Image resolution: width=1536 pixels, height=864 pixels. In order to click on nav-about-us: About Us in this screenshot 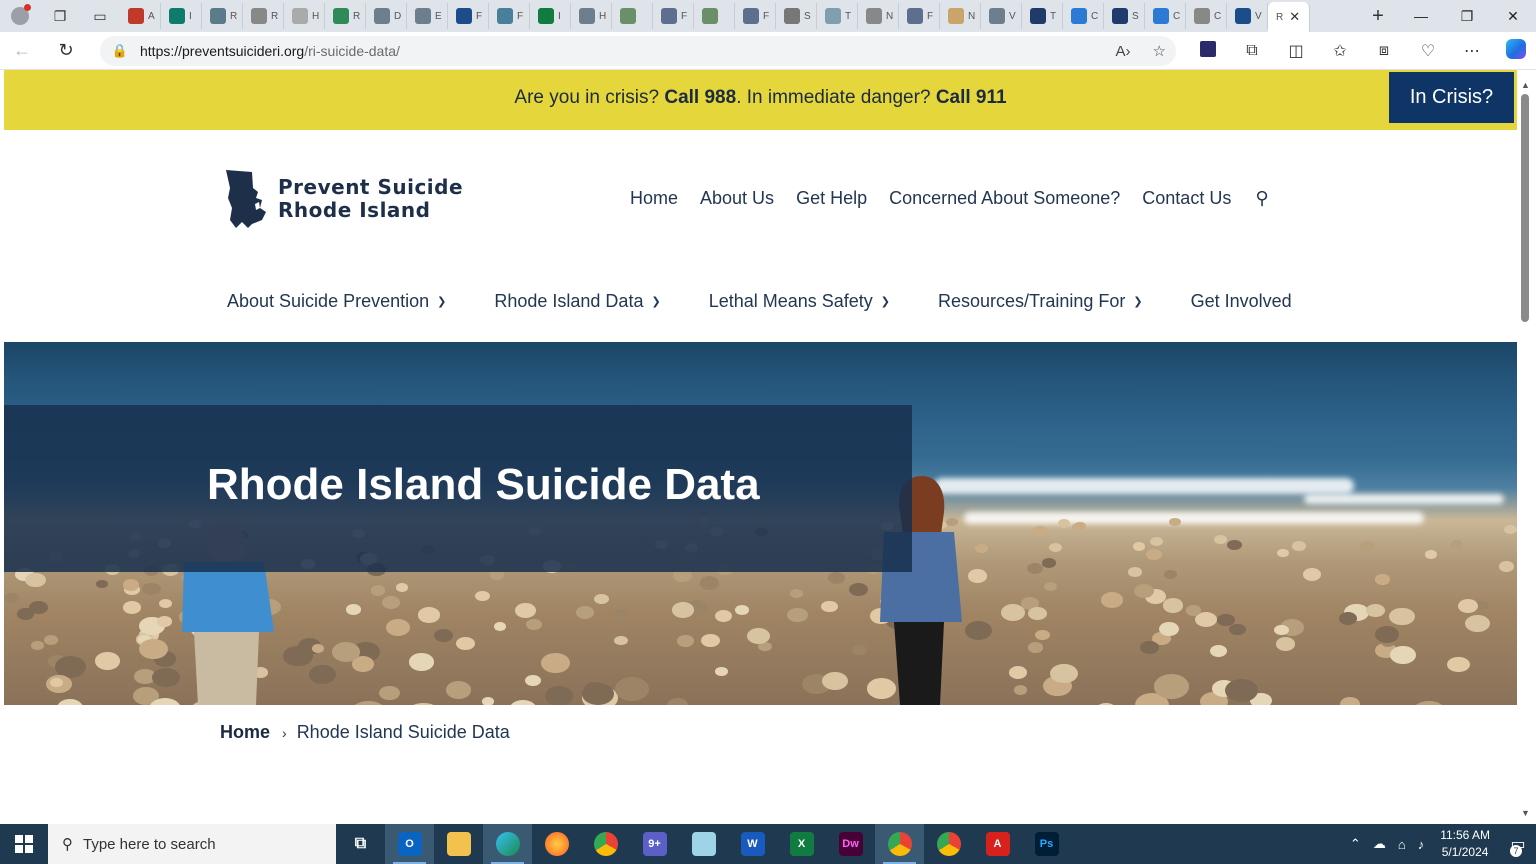, I will do `click(737, 198)`.